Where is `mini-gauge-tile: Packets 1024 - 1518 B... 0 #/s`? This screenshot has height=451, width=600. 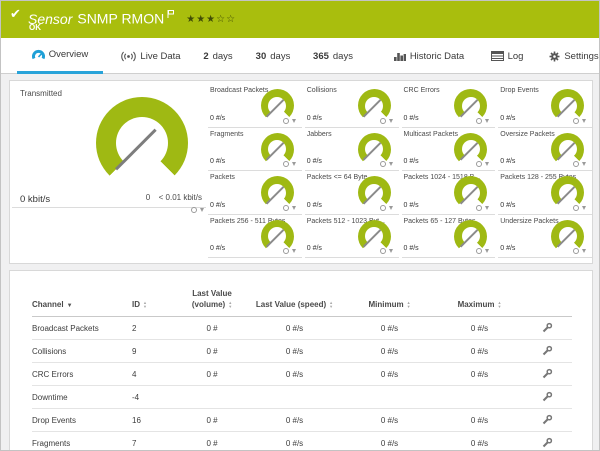
mini-gauge-tile: Packets 1024 - 1518 B... 0 #/s is located at coordinates (448, 193).